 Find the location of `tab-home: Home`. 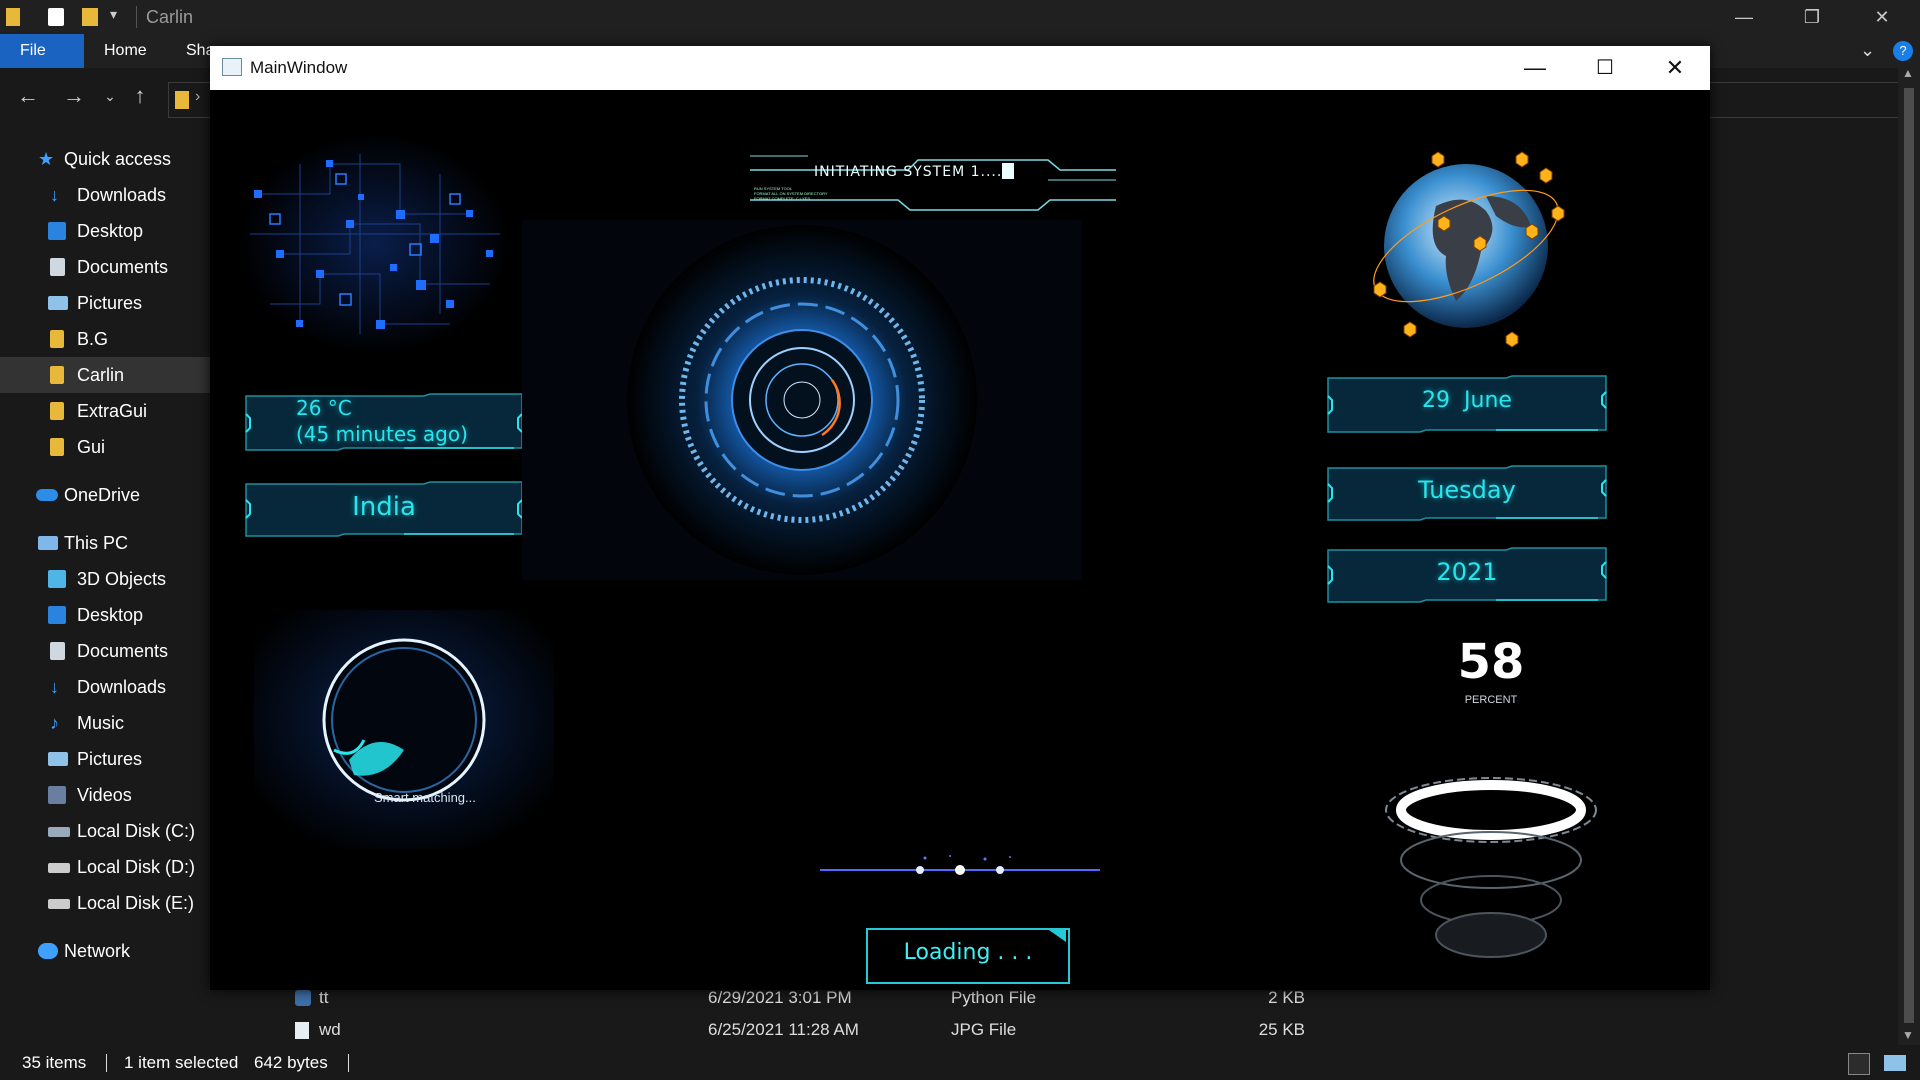

tab-home: Home is located at coordinates (125, 51).